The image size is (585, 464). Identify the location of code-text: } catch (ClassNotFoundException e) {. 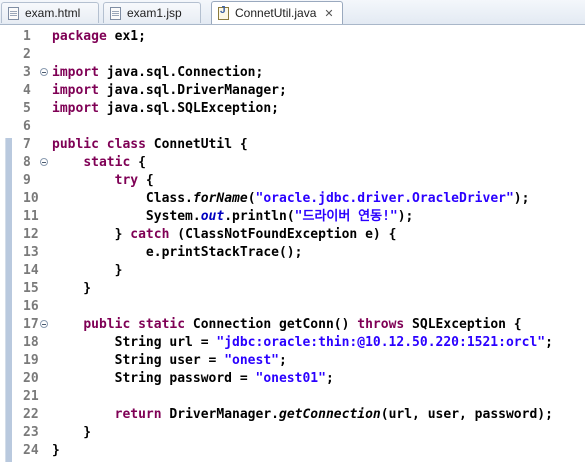
(224, 235).